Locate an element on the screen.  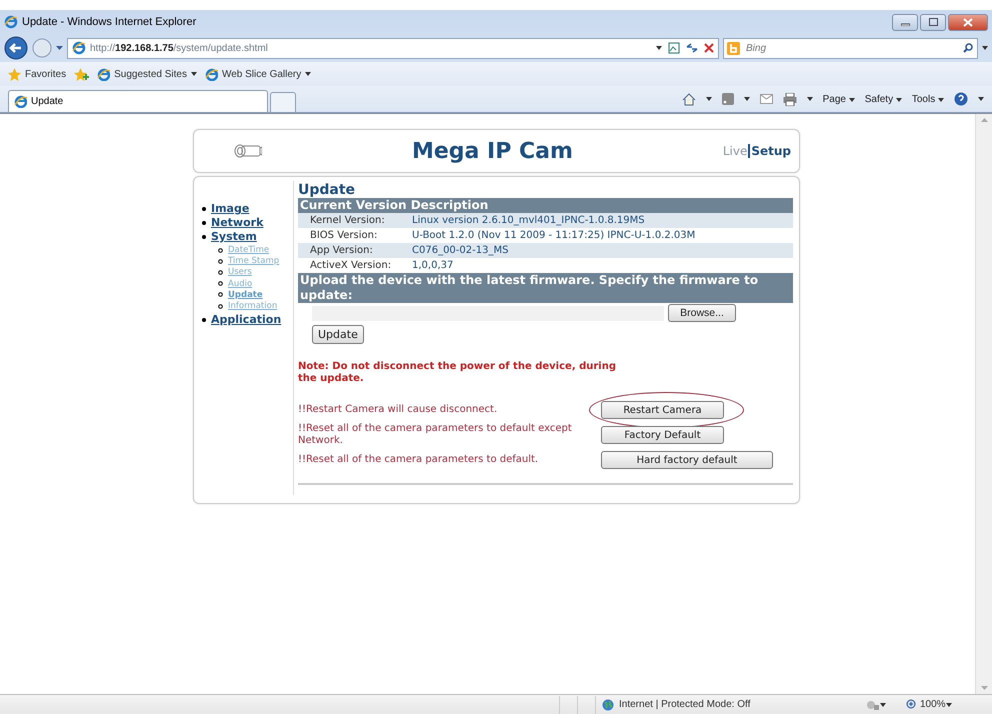
section-heading: Update is located at coordinates (327, 190).